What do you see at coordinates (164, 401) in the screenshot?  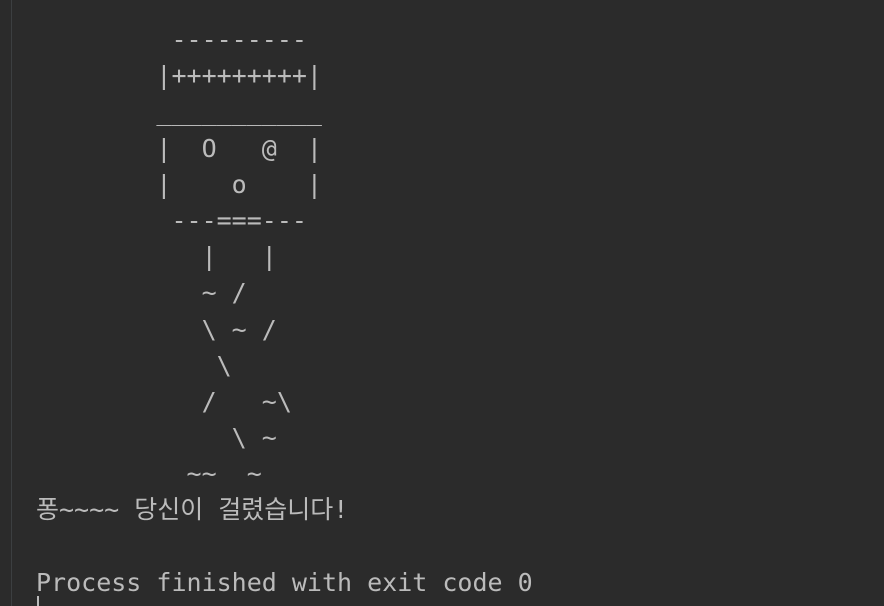 I see `output-line: / ~\` at bounding box center [164, 401].